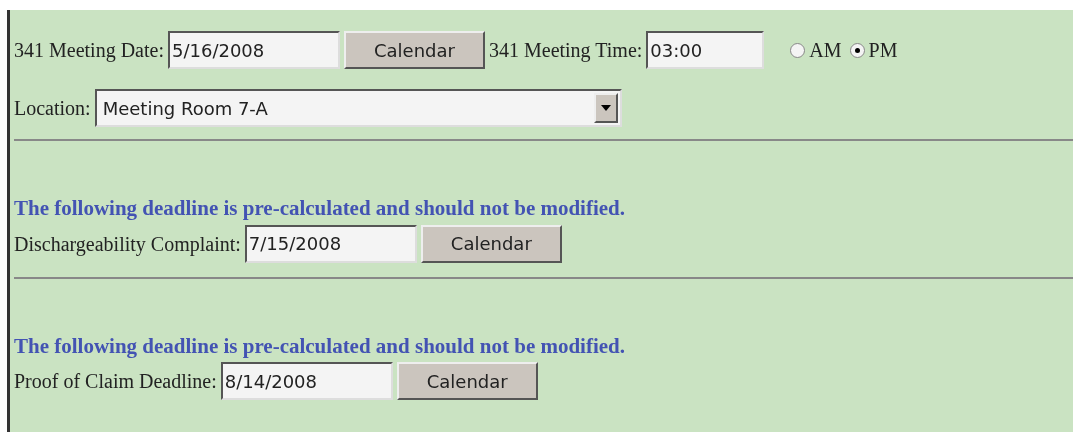  What do you see at coordinates (605, 108) in the screenshot?
I see `dropdown-arrow-icon` at bounding box center [605, 108].